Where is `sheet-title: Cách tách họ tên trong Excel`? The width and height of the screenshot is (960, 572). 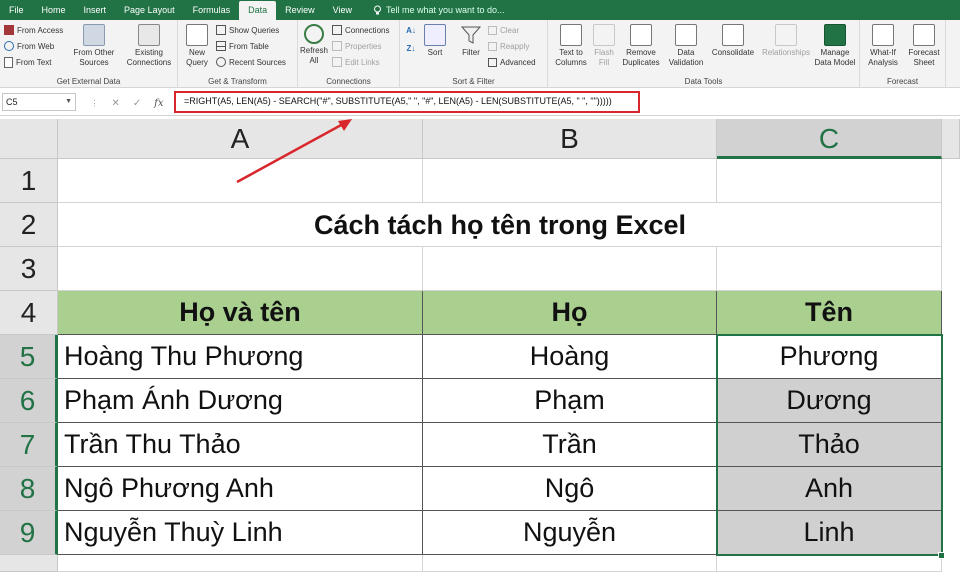 sheet-title: Cách tách họ tên trong Excel is located at coordinates (500, 225).